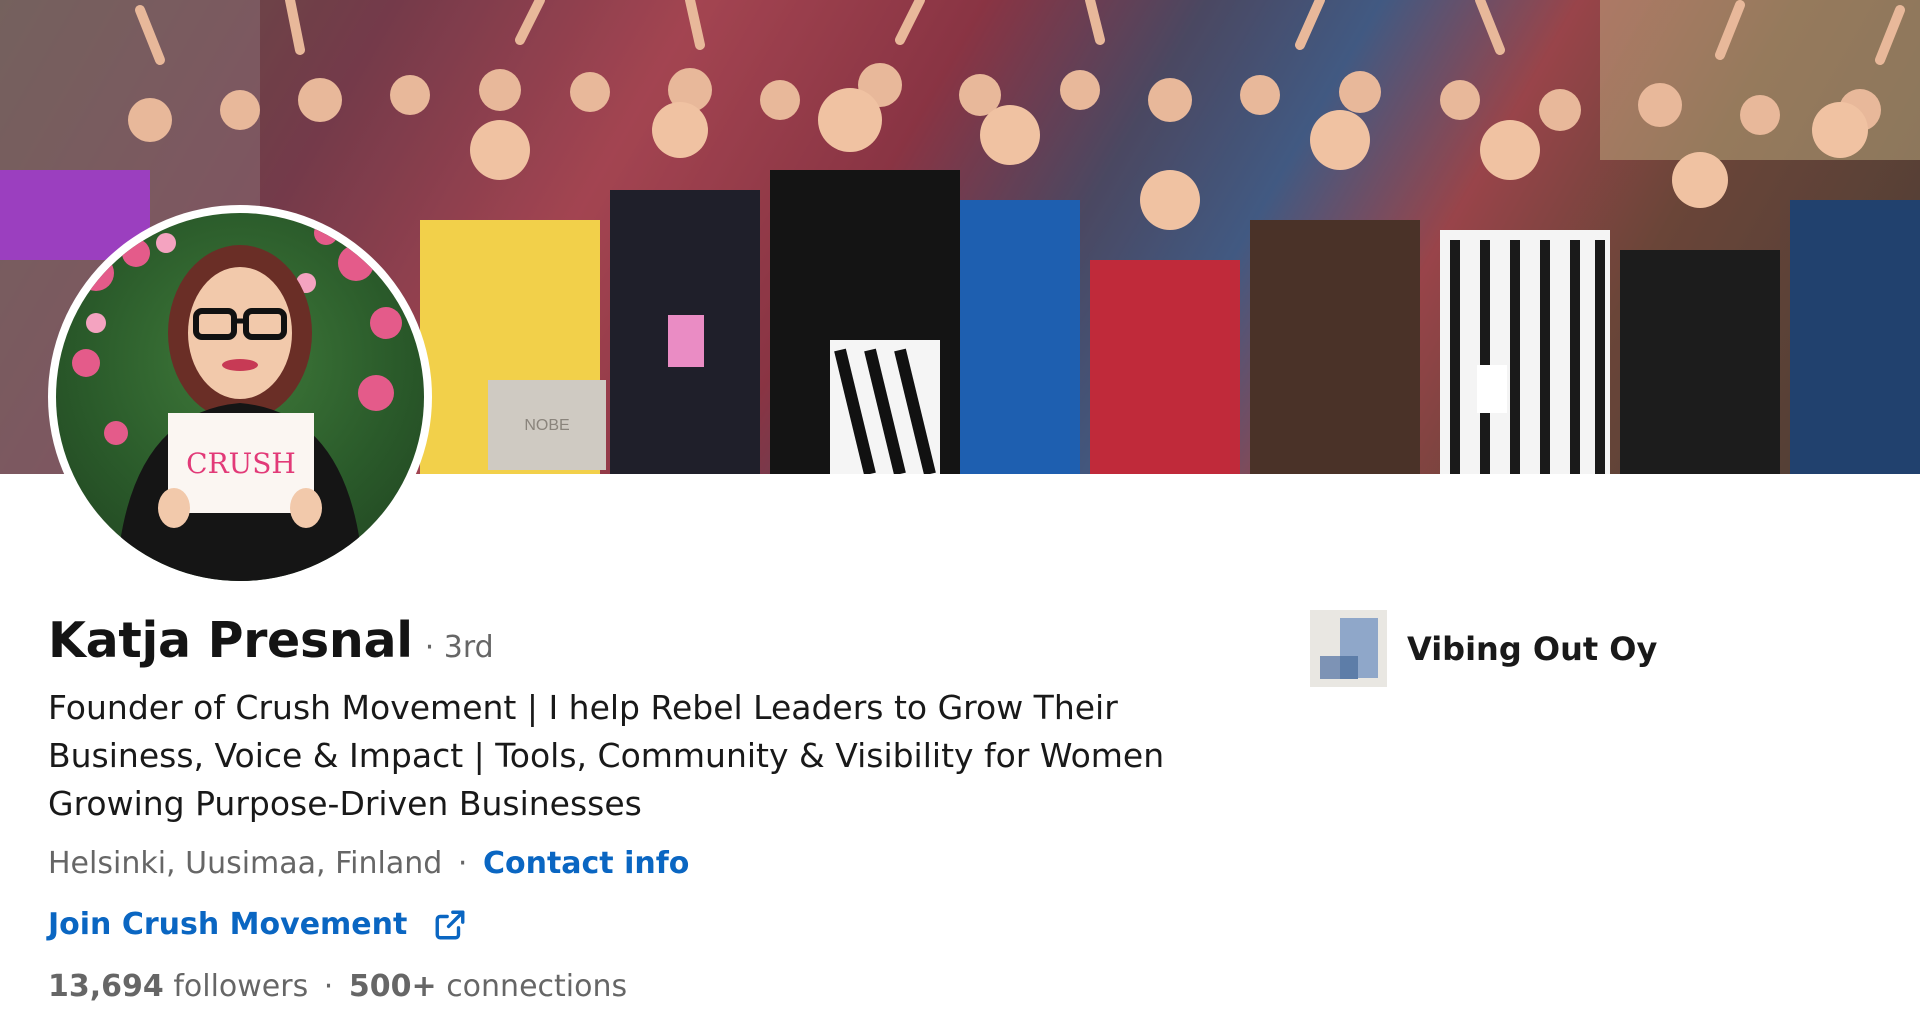  I want to click on avatar-sign-text: CRUSH, so click(241, 463).